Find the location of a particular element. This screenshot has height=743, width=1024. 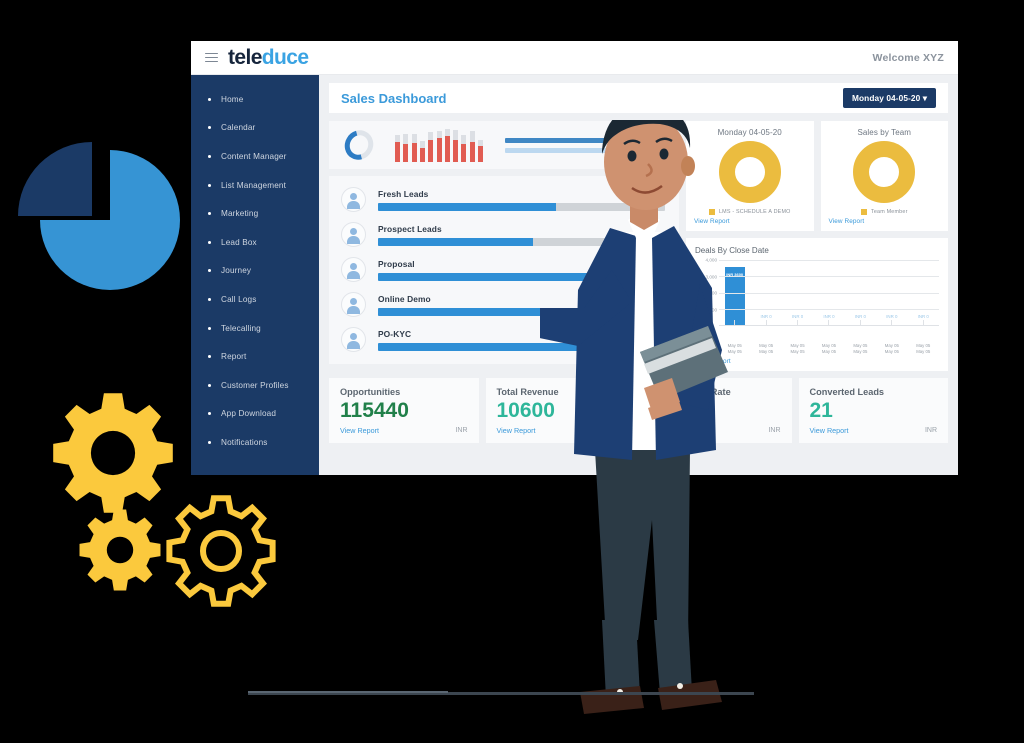

logo-text-primary: tele is located at coordinates (245, 57).